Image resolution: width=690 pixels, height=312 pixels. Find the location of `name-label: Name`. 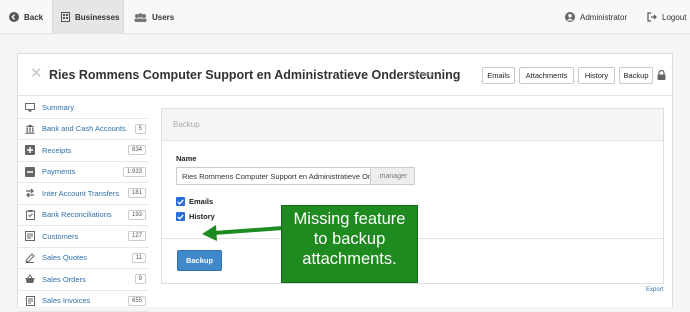

name-label: Name is located at coordinates (186, 158).